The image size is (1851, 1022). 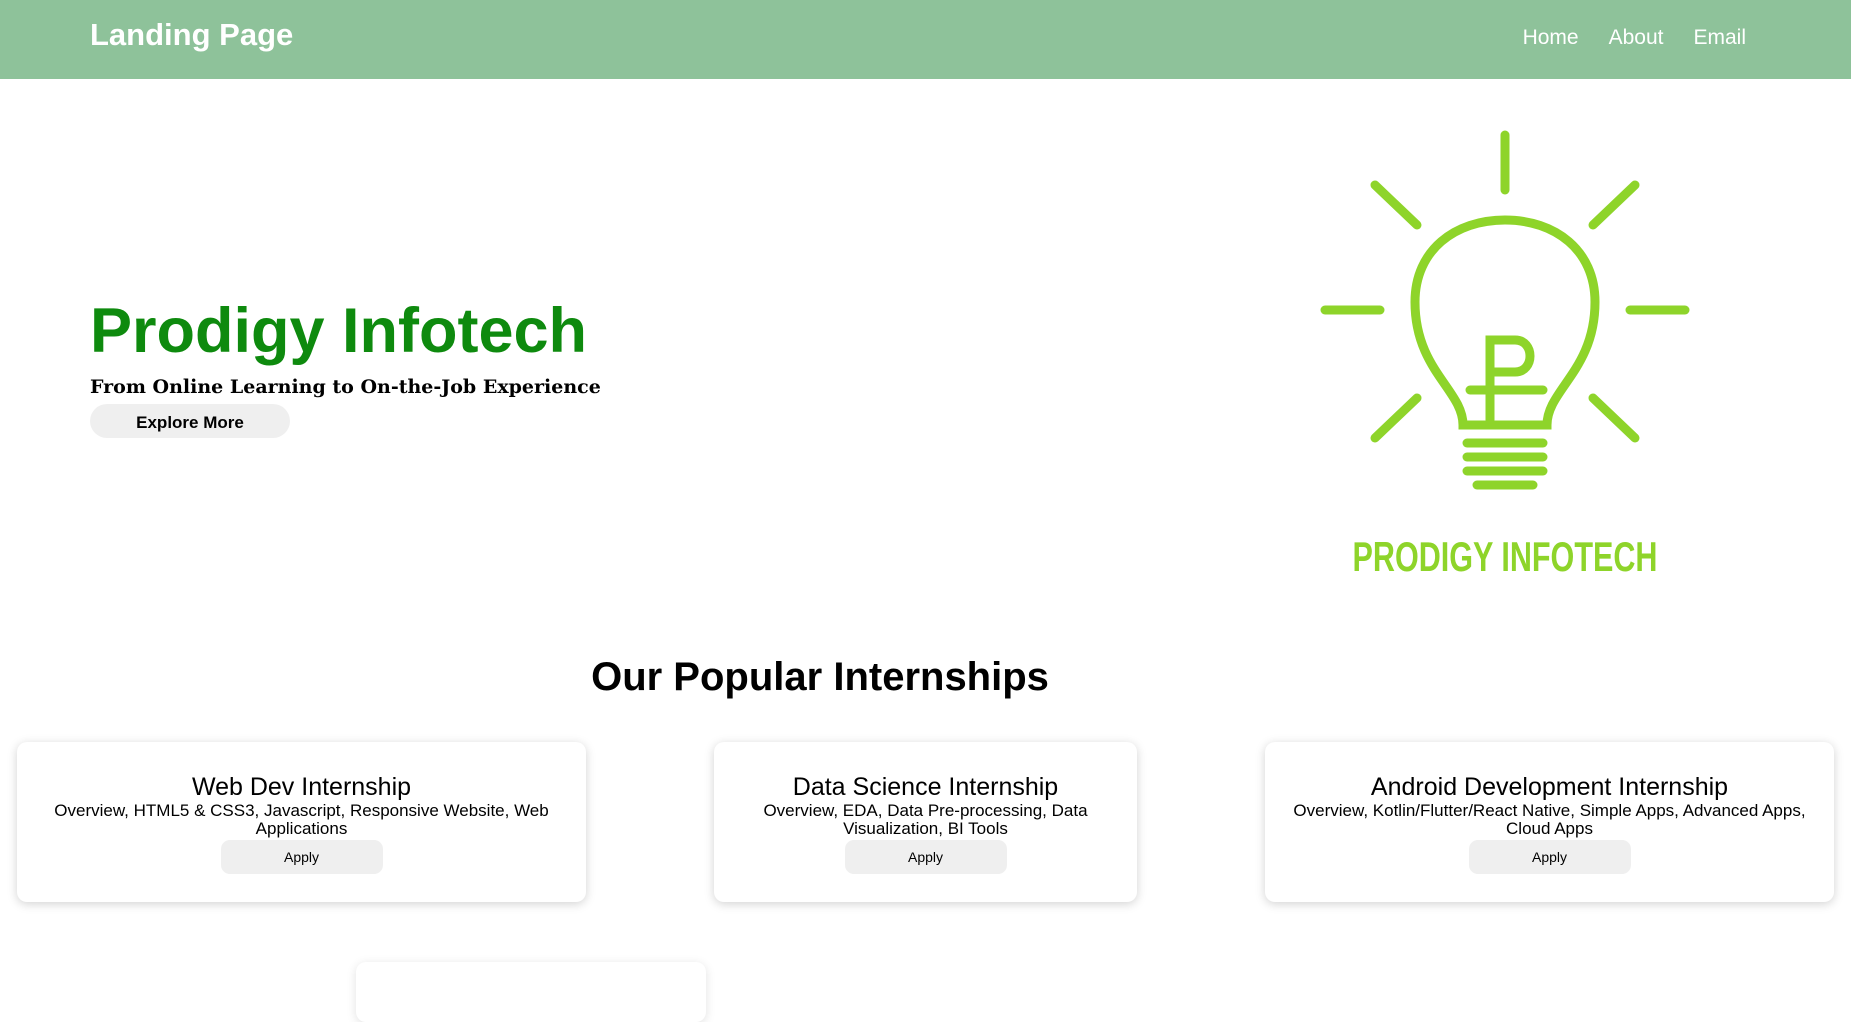 I want to click on nav-about-link: About, so click(x=1636, y=38).